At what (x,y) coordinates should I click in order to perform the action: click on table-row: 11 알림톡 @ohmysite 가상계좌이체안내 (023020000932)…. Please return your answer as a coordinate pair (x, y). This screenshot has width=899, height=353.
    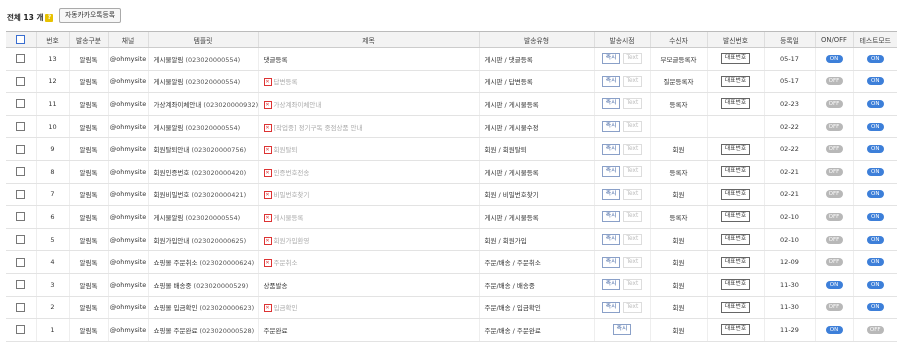
    Looking at the image, I should click on (451, 104).